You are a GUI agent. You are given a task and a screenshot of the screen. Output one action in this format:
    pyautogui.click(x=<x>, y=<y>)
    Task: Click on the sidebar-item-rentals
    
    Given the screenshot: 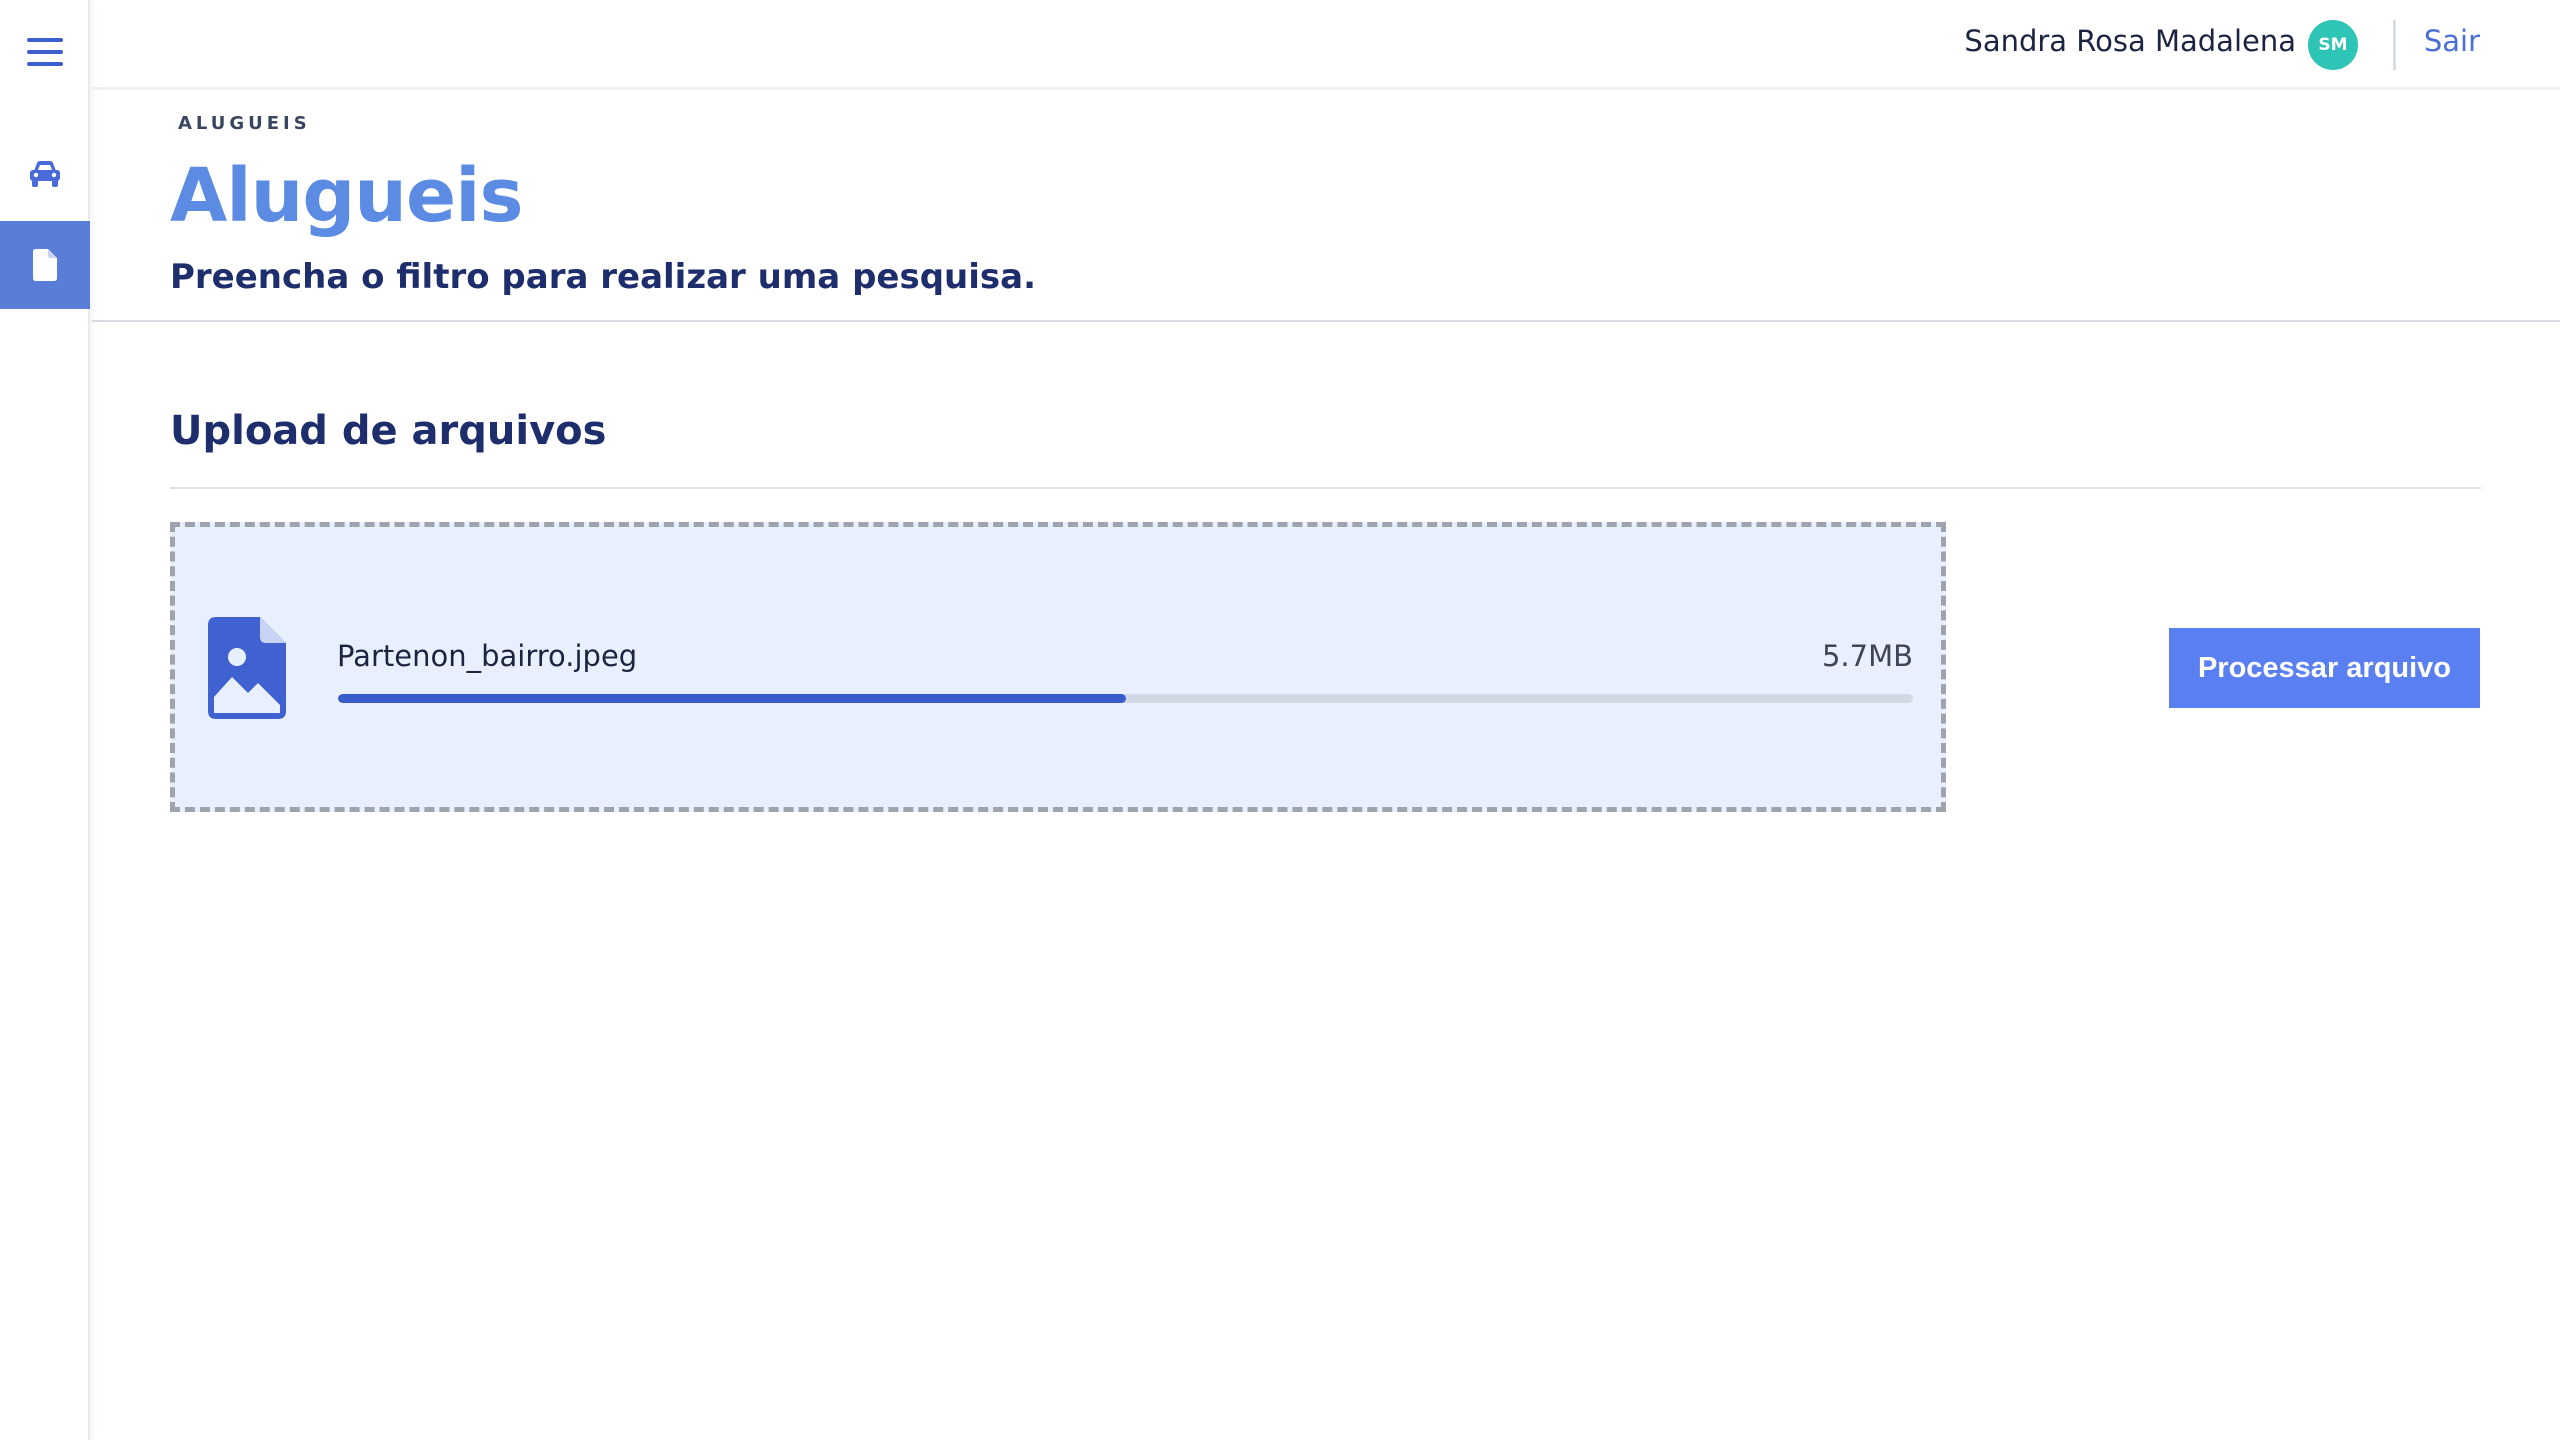 What is the action you would take?
    pyautogui.click(x=45, y=265)
    